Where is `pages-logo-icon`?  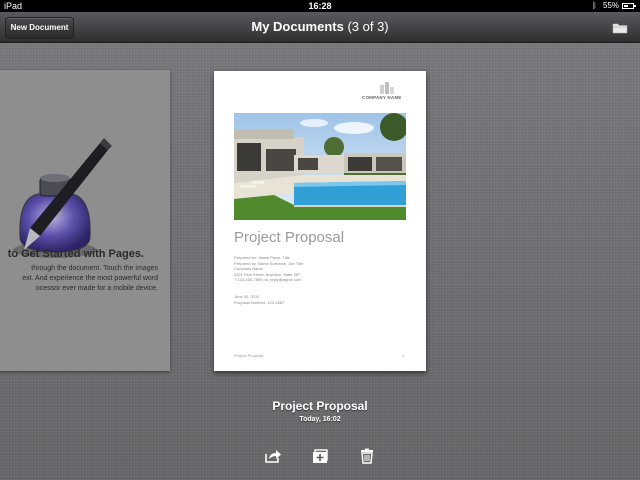
pages-logo-icon is located at coordinates (60, 198).